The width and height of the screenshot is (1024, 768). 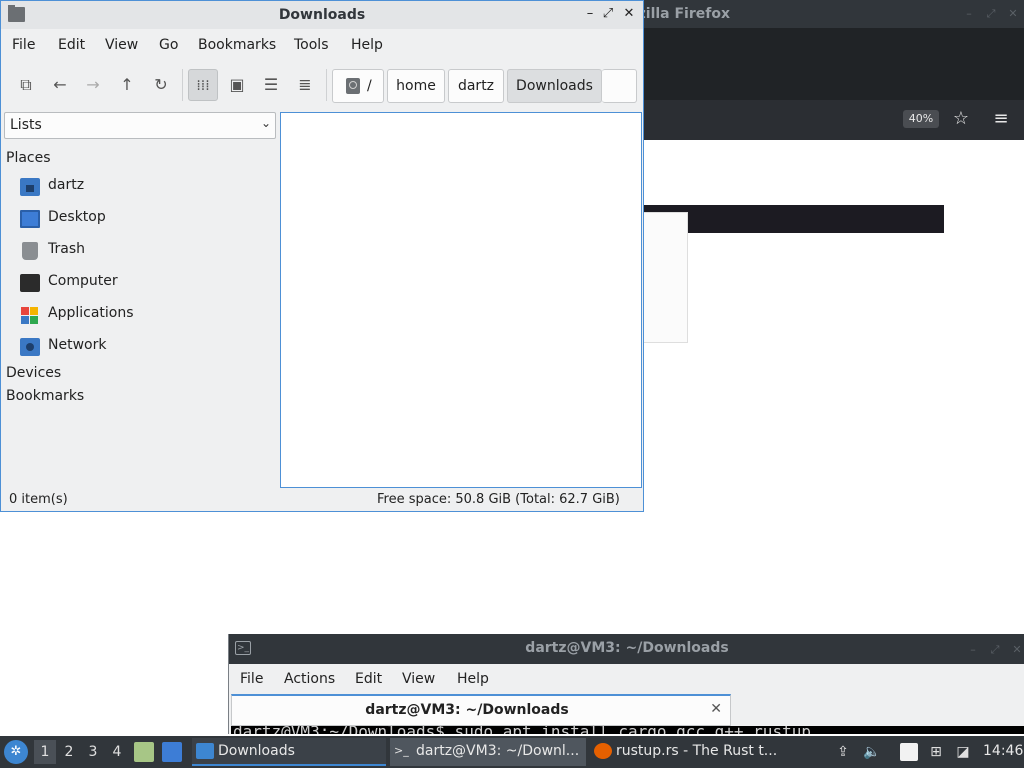 I want to click on computer-icon, so click(x=30, y=283).